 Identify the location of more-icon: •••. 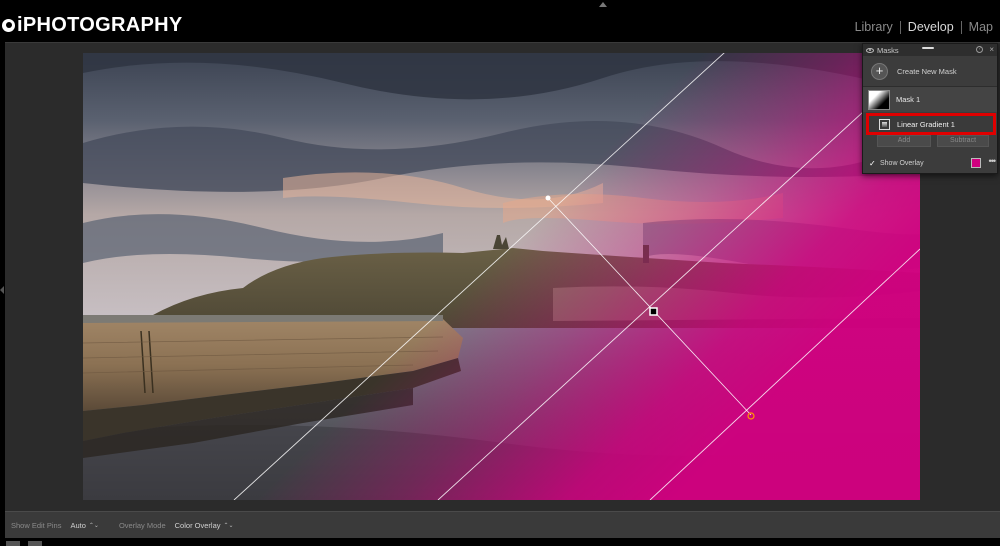
(993, 161).